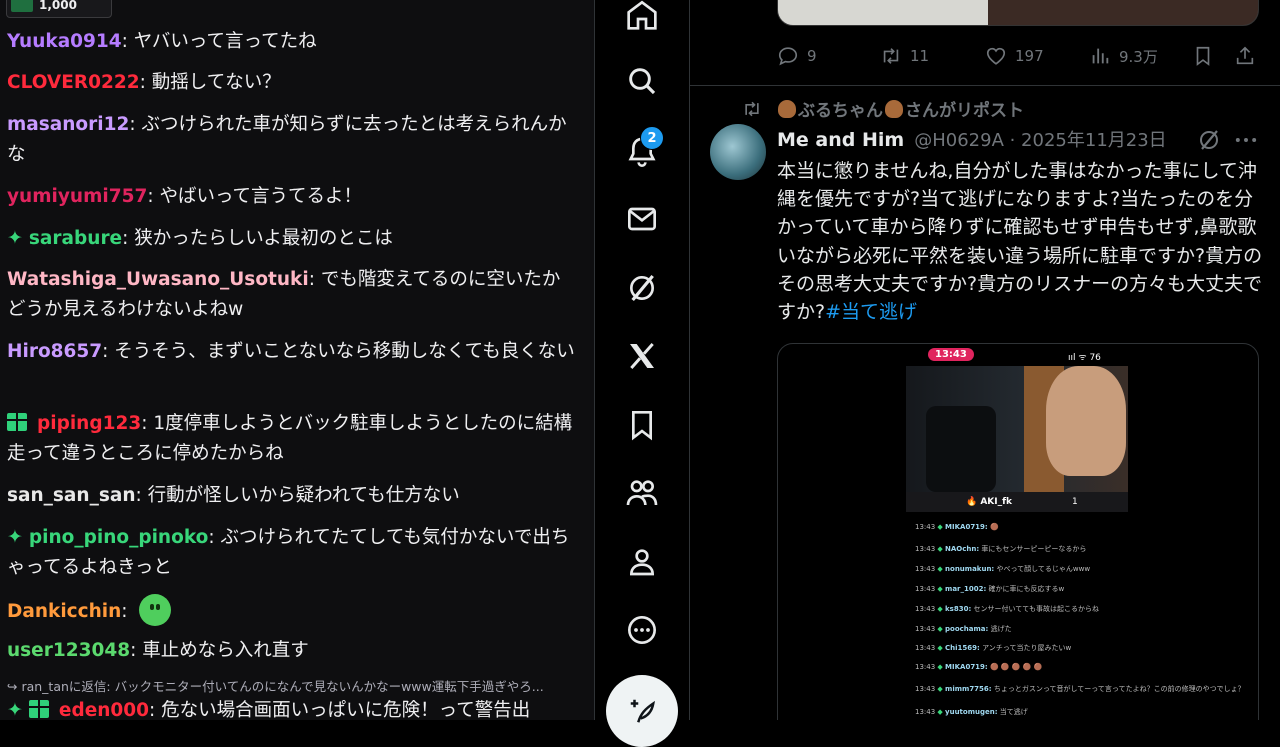  I want to click on feather-plus-icon, so click(642, 711).